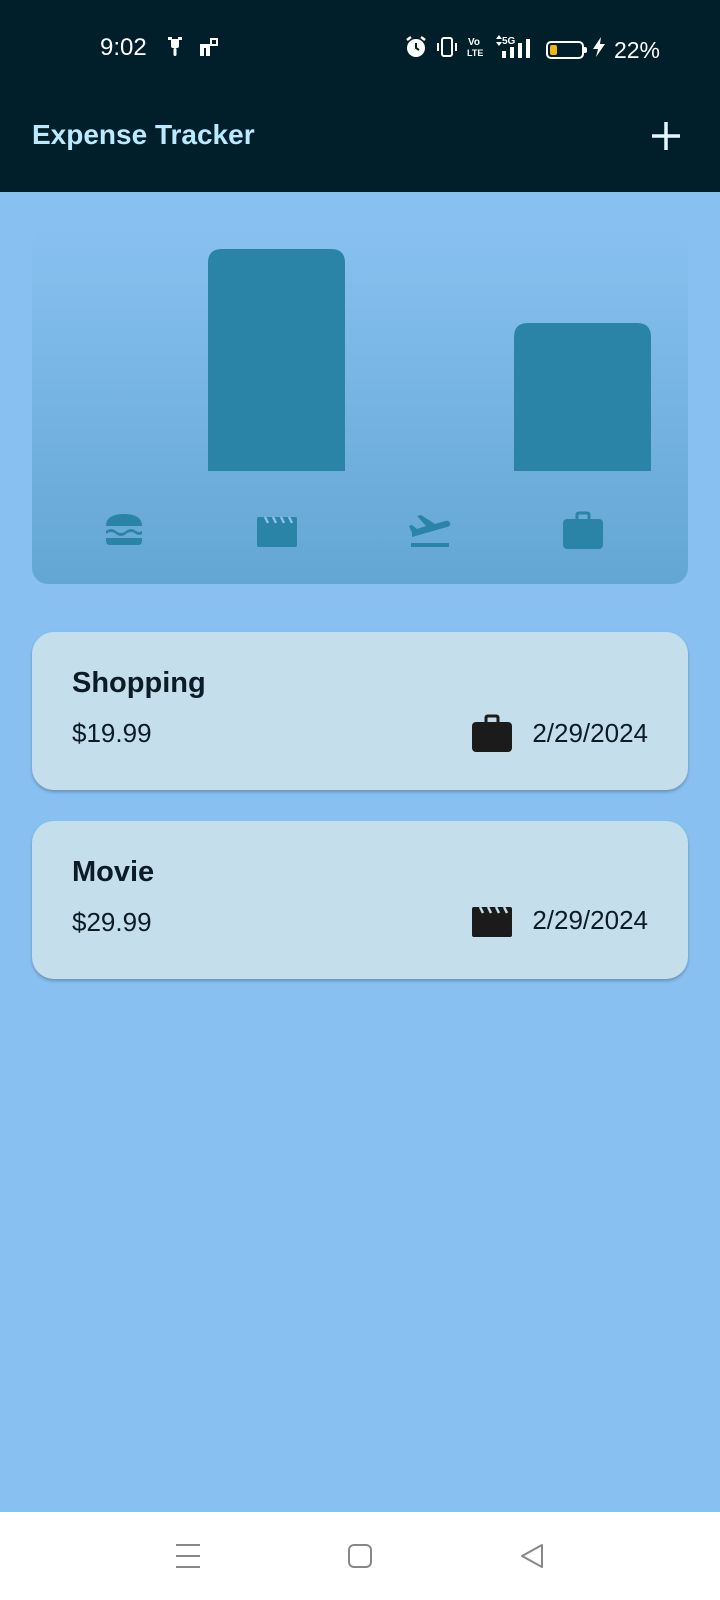 This screenshot has width=720, height=1600. I want to click on expense-title: Movie, so click(113, 872).